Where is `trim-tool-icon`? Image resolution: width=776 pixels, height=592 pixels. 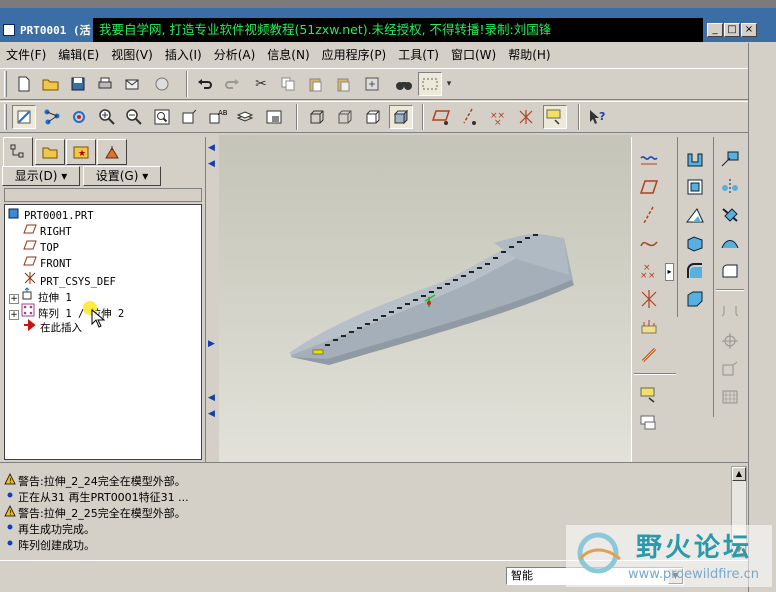
trim-tool-icon is located at coordinates (730, 215).